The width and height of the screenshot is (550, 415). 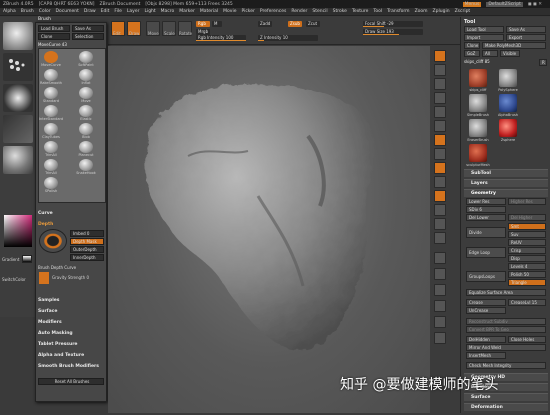 What do you see at coordinates (319, 11) in the screenshot?
I see `menu-stencil: Stencil` at bounding box center [319, 11].